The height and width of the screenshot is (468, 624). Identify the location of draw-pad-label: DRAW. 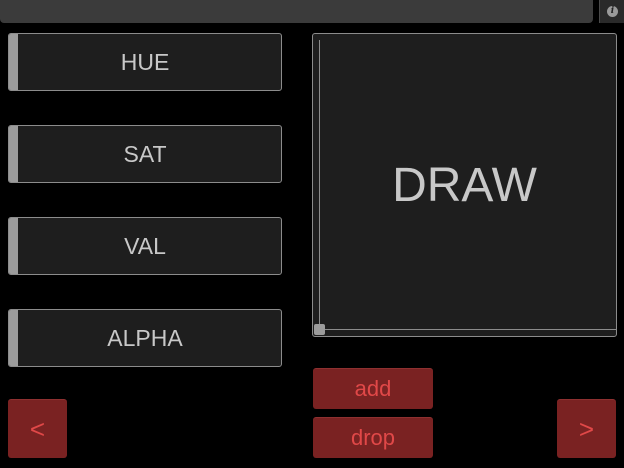
(464, 185).